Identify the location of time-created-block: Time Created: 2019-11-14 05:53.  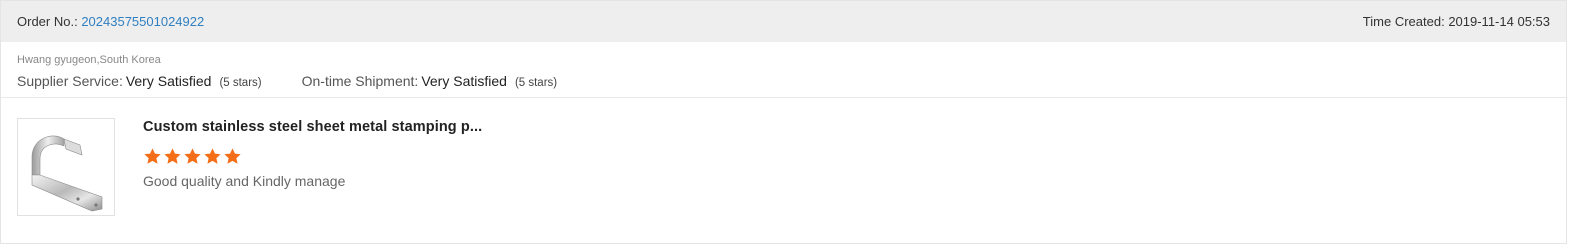
(1456, 21).